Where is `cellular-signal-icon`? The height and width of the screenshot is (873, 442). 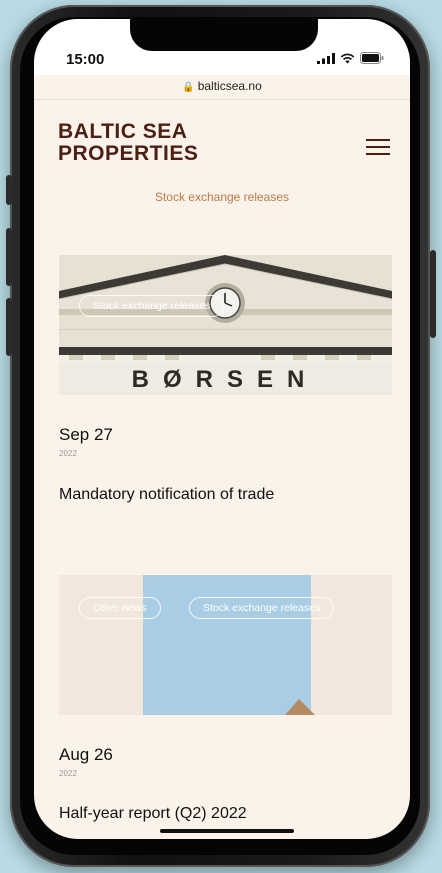 cellular-signal-icon is located at coordinates (326, 58).